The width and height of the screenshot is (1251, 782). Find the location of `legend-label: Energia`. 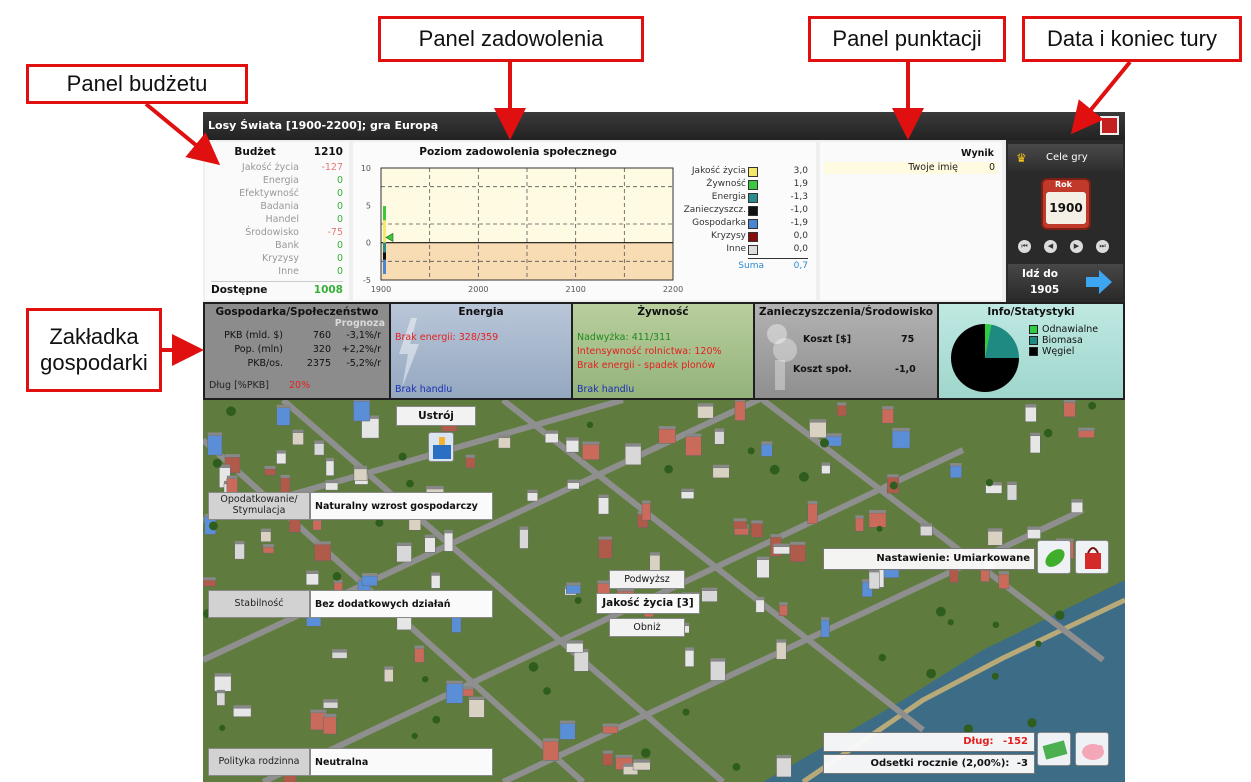

legend-label: Energia is located at coordinates (728, 197).